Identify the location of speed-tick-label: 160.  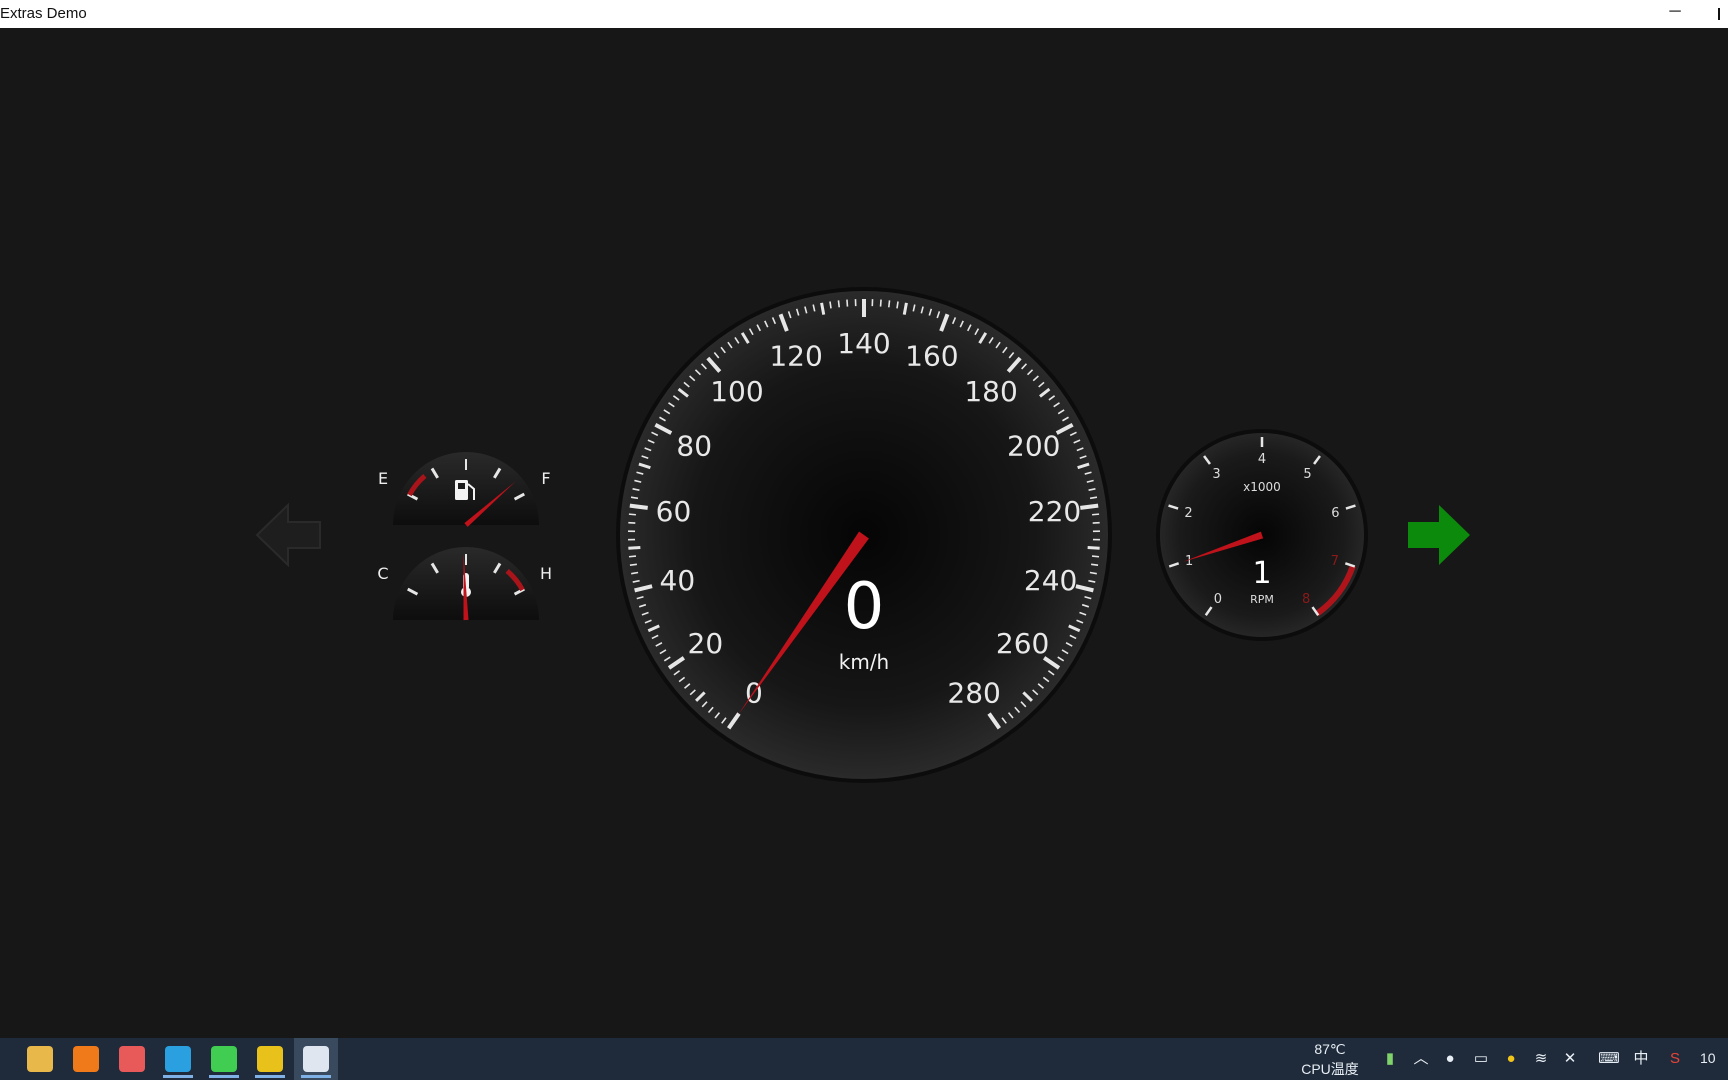
(931, 355).